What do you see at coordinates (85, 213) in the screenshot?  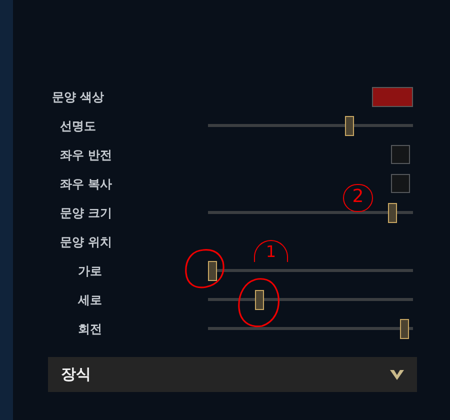 I see `setting-label: 문양 크기` at bounding box center [85, 213].